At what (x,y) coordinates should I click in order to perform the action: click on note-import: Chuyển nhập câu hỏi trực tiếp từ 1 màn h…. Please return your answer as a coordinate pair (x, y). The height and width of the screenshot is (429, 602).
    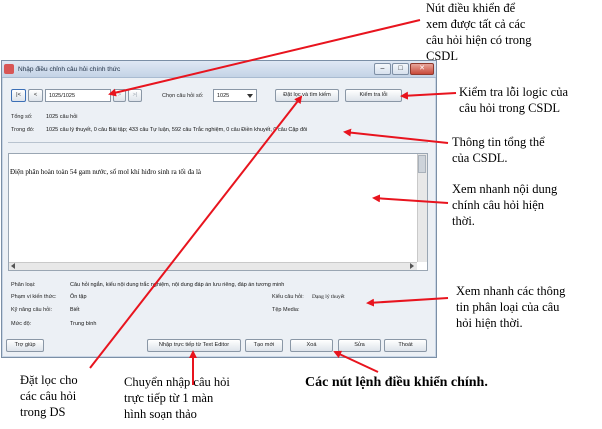
    Looking at the image, I should click on (177, 398).